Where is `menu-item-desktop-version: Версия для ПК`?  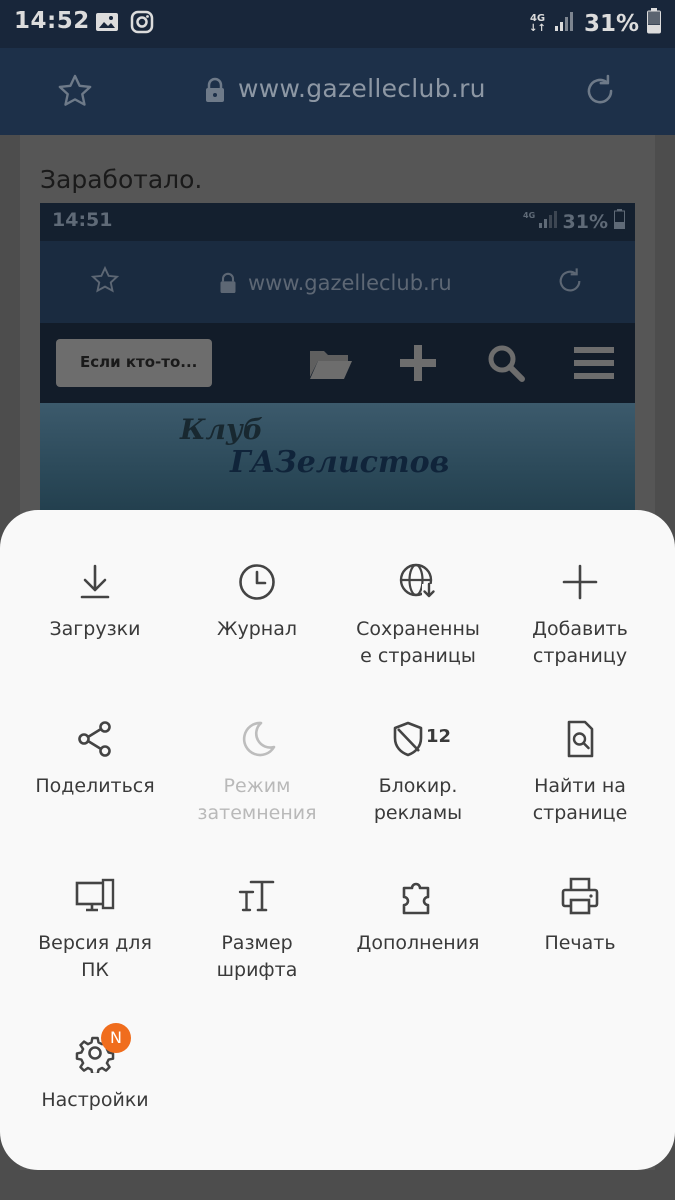 menu-item-desktop-version: Версия для ПК is located at coordinates (95, 930).